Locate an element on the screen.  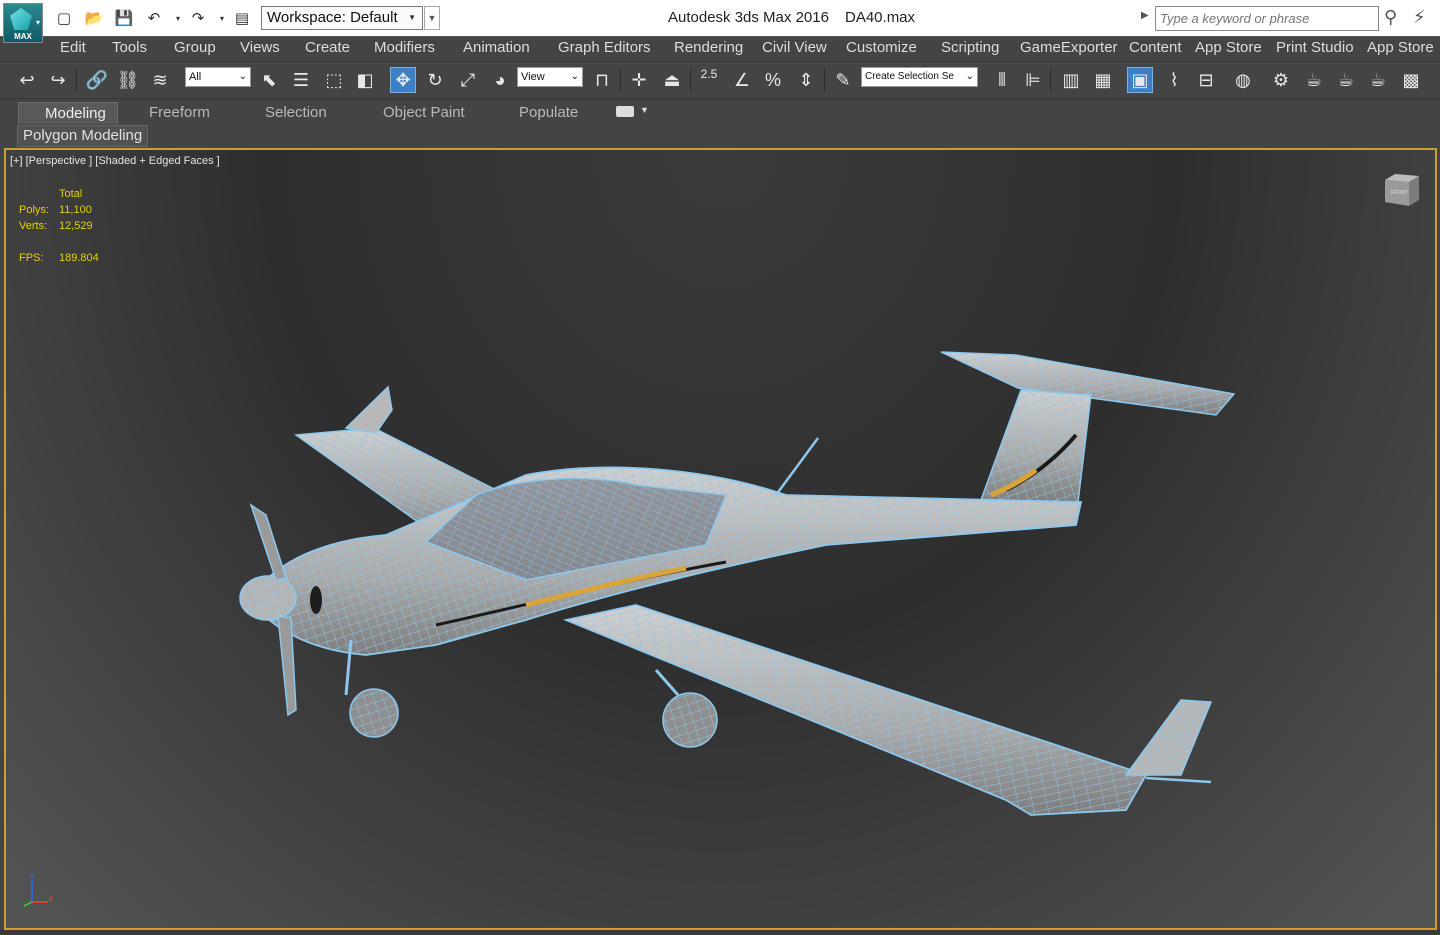
tab-freeform: Freeform is located at coordinates (179, 113).